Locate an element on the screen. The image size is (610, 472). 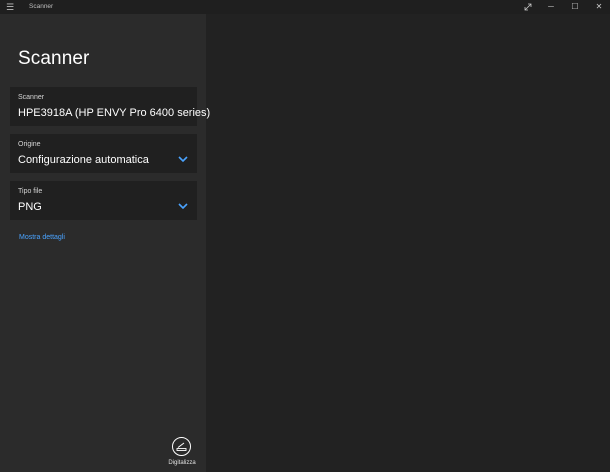
file-type-dropdown-label: Tipo file is located at coordinates (30, 191).